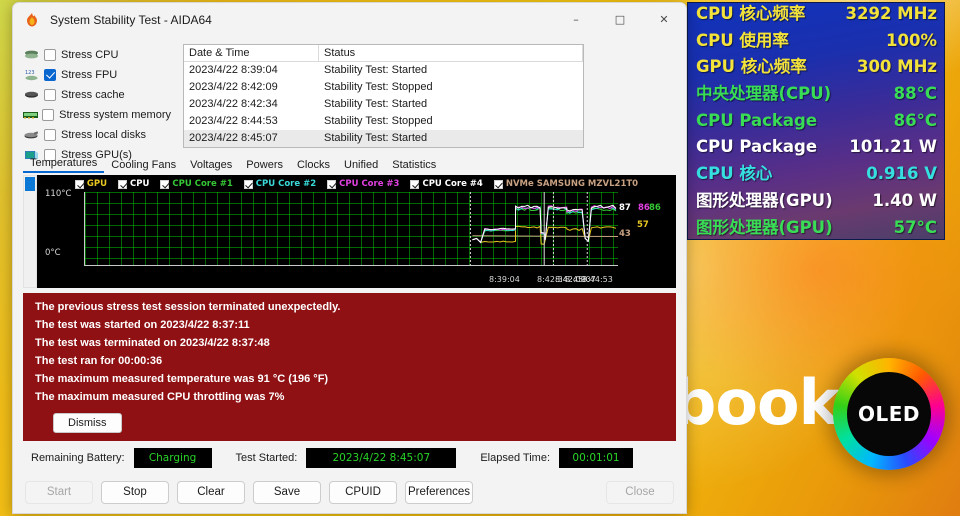 This screenshot has width=960, height=516. I want to click on graph-plot-area, so click(351, 229).